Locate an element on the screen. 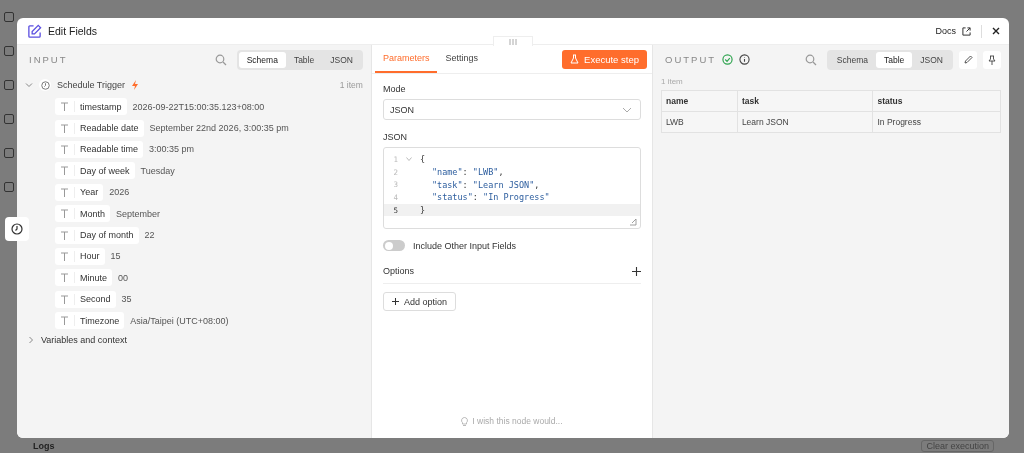 This screenshot has height=453, width=1024. field-name: Hour is located at coordinates (90, 256).